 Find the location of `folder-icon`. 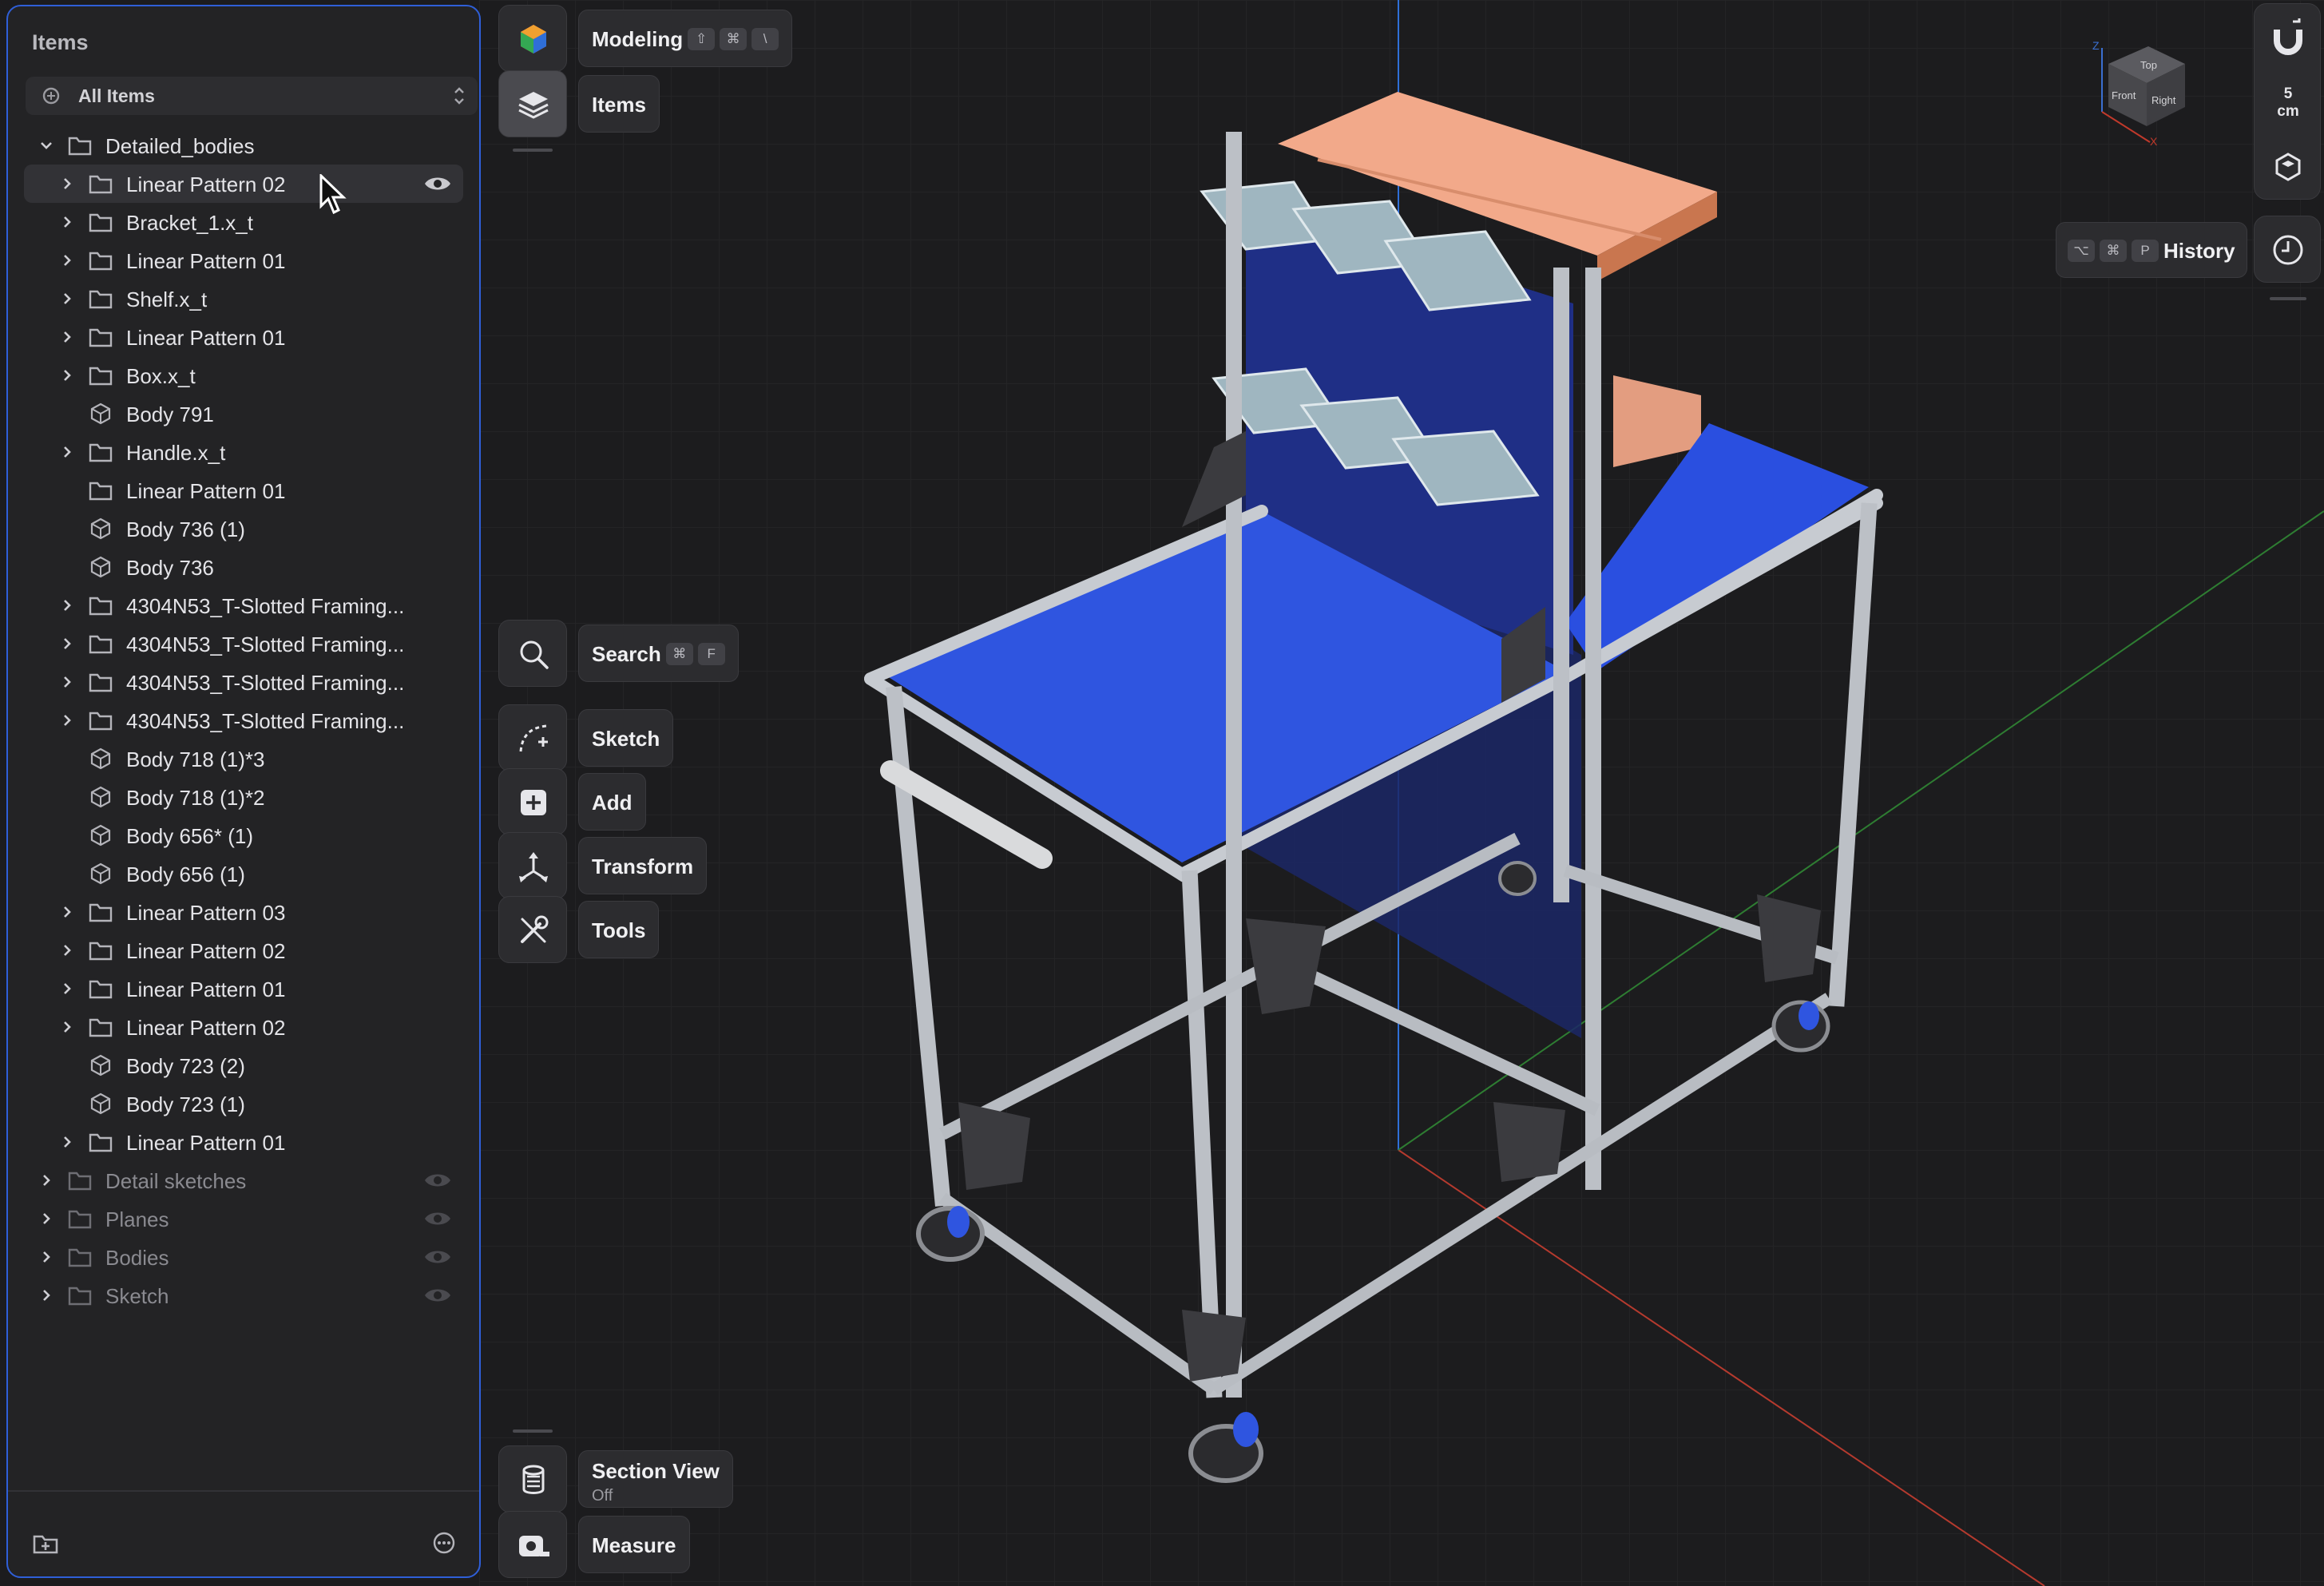

folder-icon is located at coordinates (80, 1296).